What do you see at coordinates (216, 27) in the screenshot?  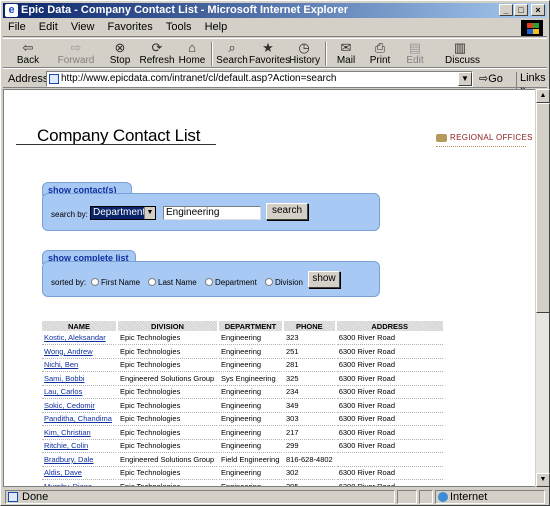 I see `menu-help: Help` at bounding box center [216, 27].